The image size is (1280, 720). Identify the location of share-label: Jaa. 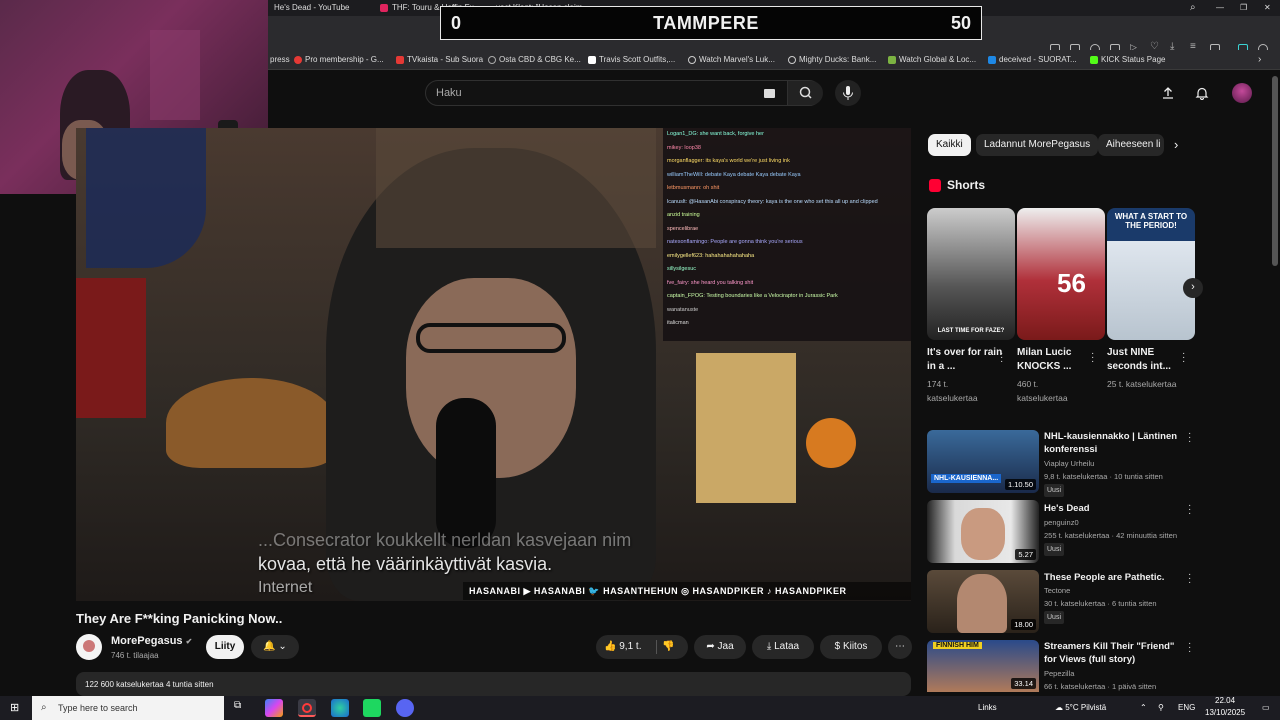
(725, 646).